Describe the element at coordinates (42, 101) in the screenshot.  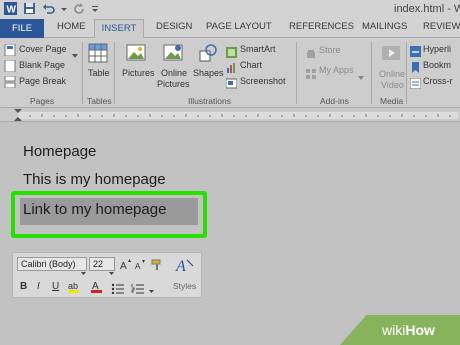
I see `group-label-pages: Pages` at that location.